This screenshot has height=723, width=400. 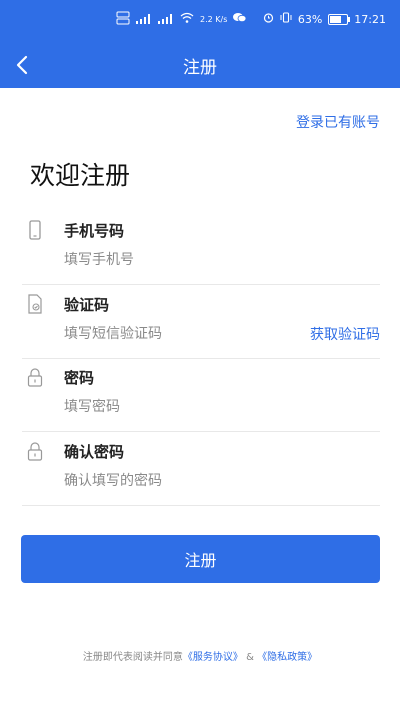 I want to click on alarm-icon, so click(x=268, y=19).